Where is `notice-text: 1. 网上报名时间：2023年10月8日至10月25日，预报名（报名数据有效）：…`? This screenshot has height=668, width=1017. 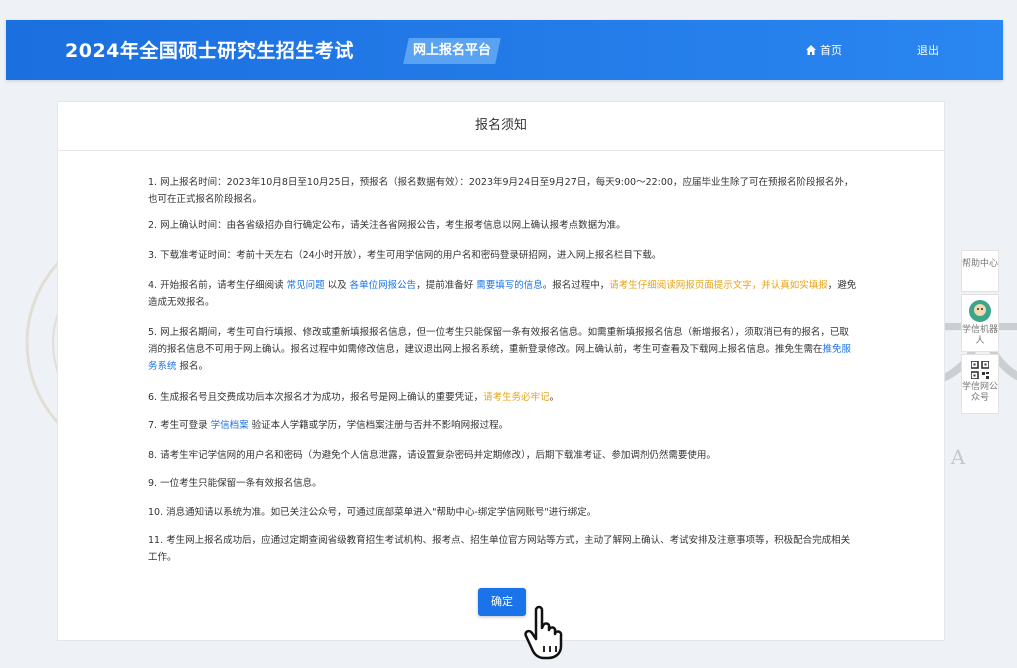 notice-text: 1. 网上报名时间：2023年10月8日至10月25日，预报名（报名数据有效）：… is located at coordinates (501, 191).